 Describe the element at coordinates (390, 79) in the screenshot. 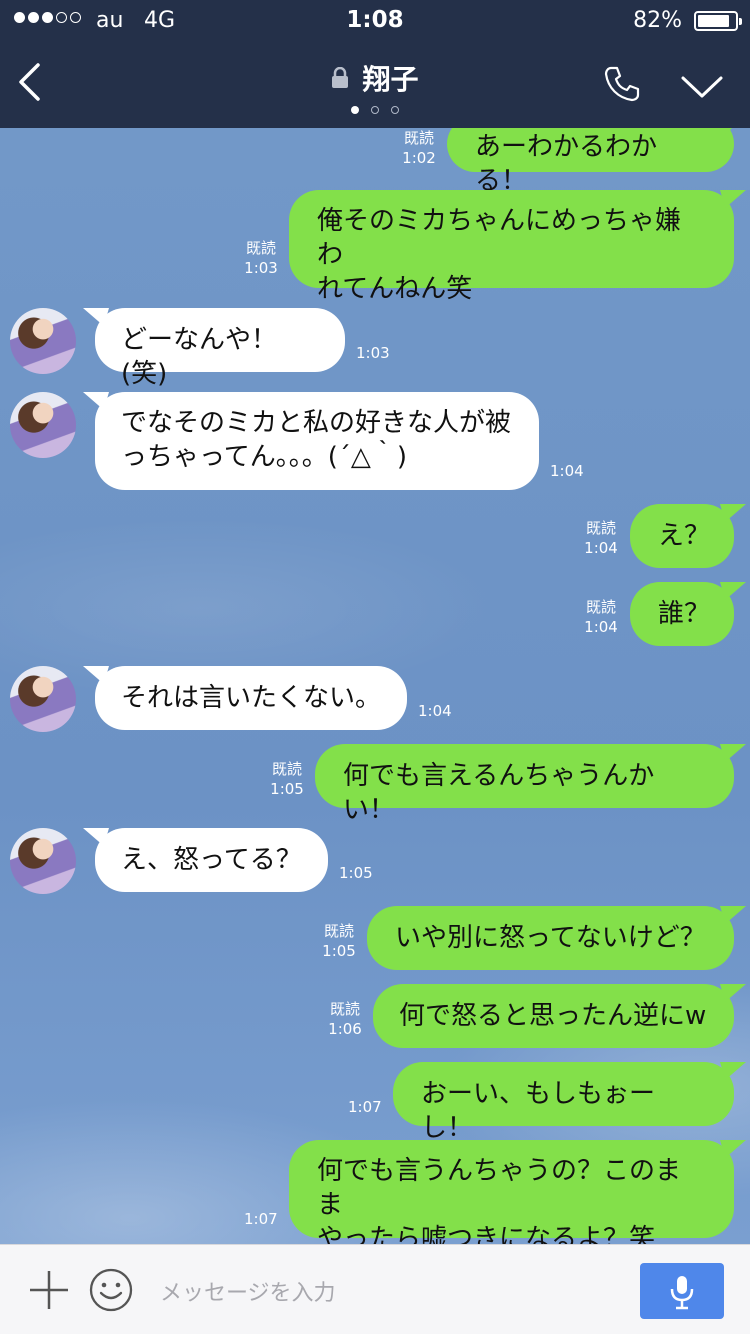

I see `chat-title: 翔子` at that location.